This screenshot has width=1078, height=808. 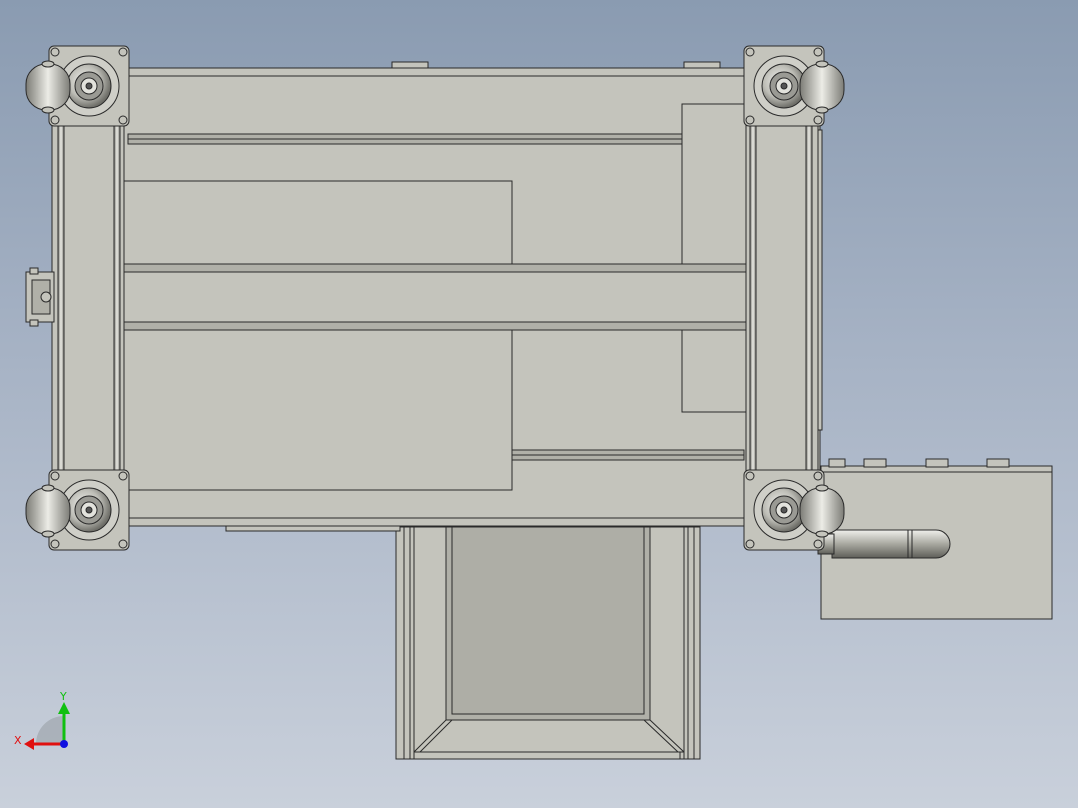 I want to click on y-arrow-head, so click(x=64, y=708).